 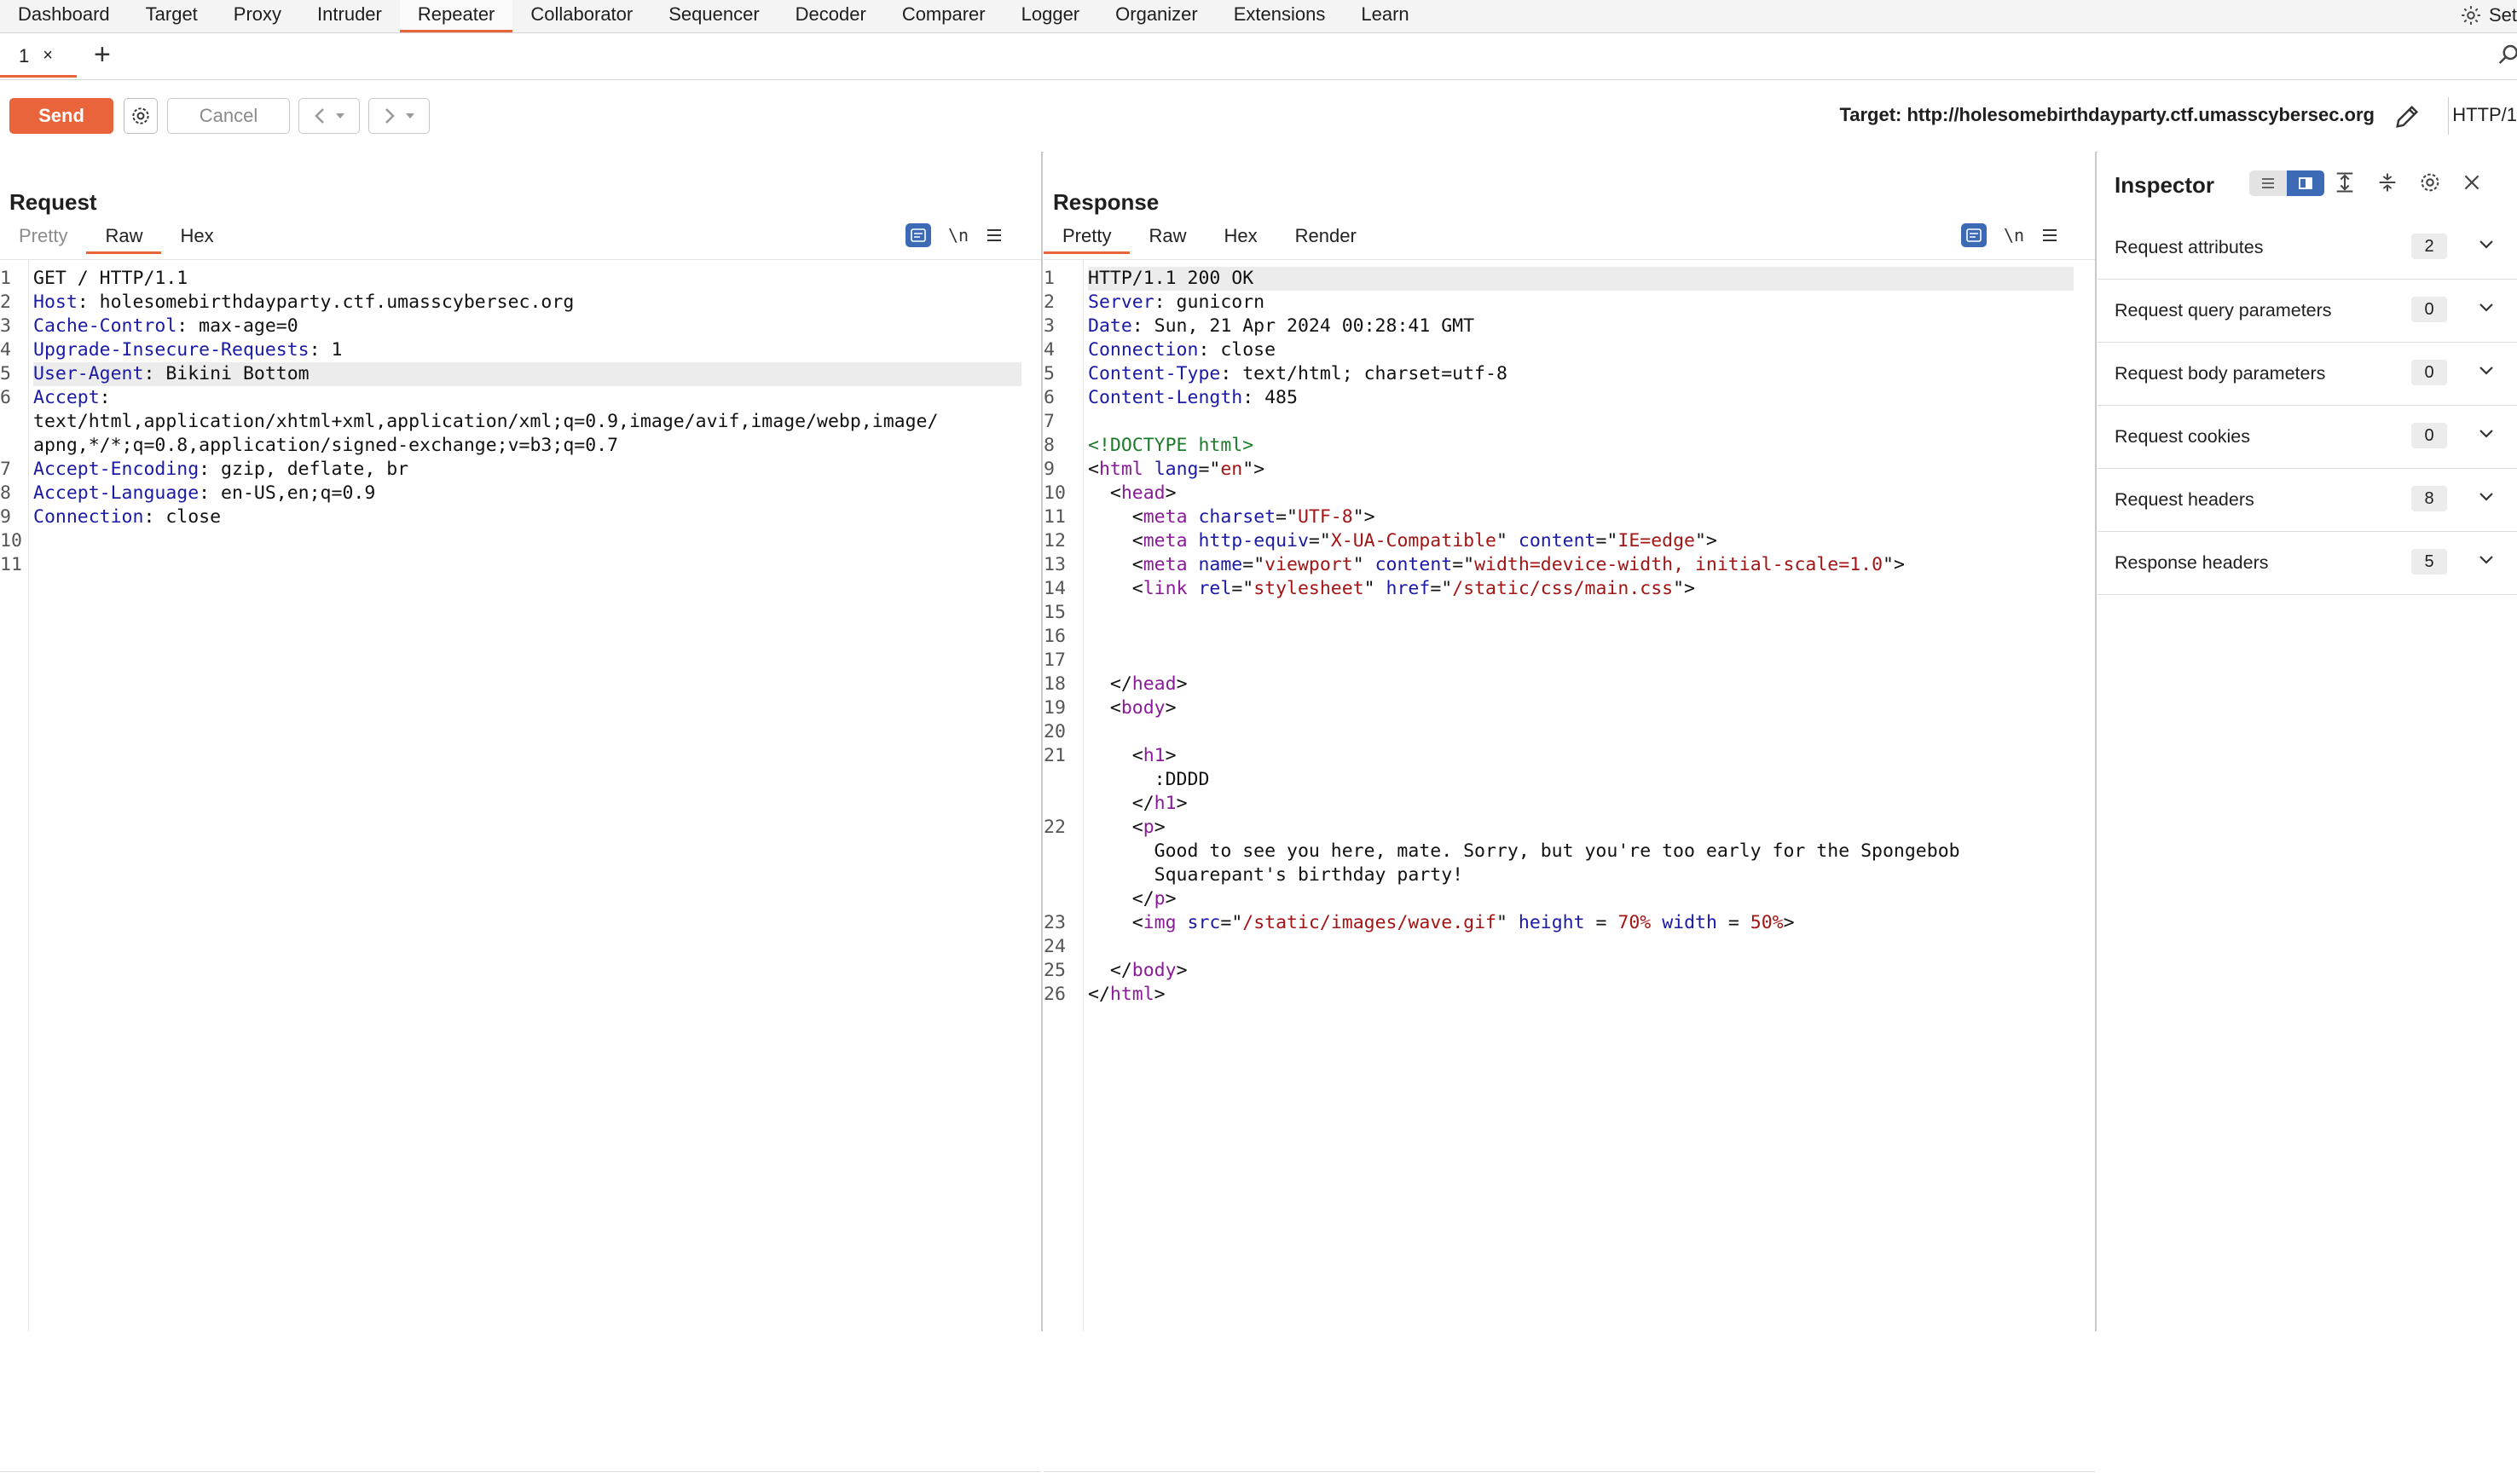 I want to click on menu-tab-logger: Logger, so click(x=1051, y=15).